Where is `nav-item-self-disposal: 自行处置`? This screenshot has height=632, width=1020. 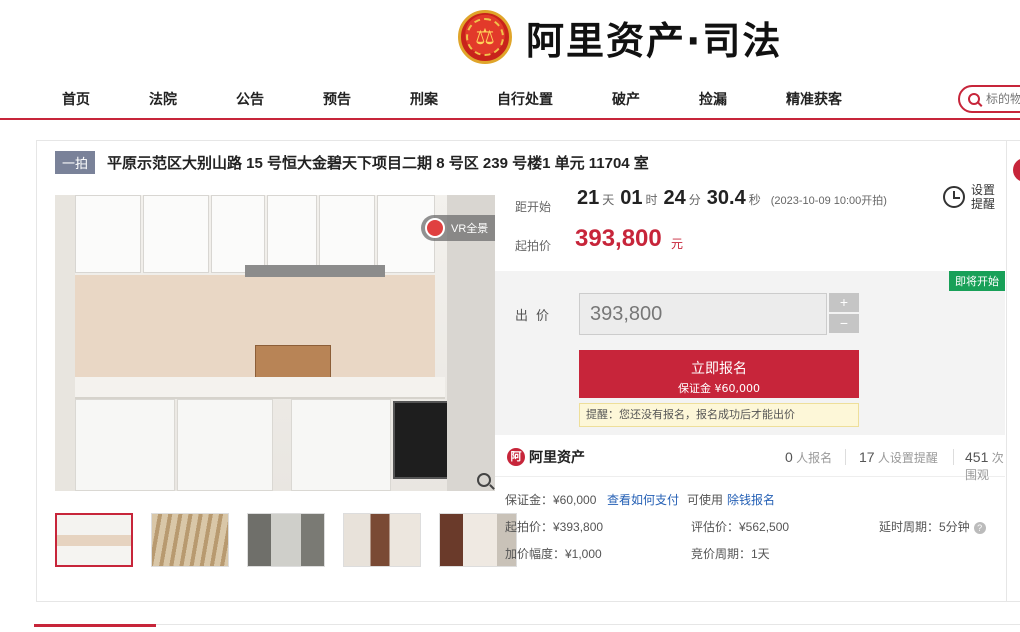 nav-item-self-disposal: 自行处置 is located at coordinates (525, 99).